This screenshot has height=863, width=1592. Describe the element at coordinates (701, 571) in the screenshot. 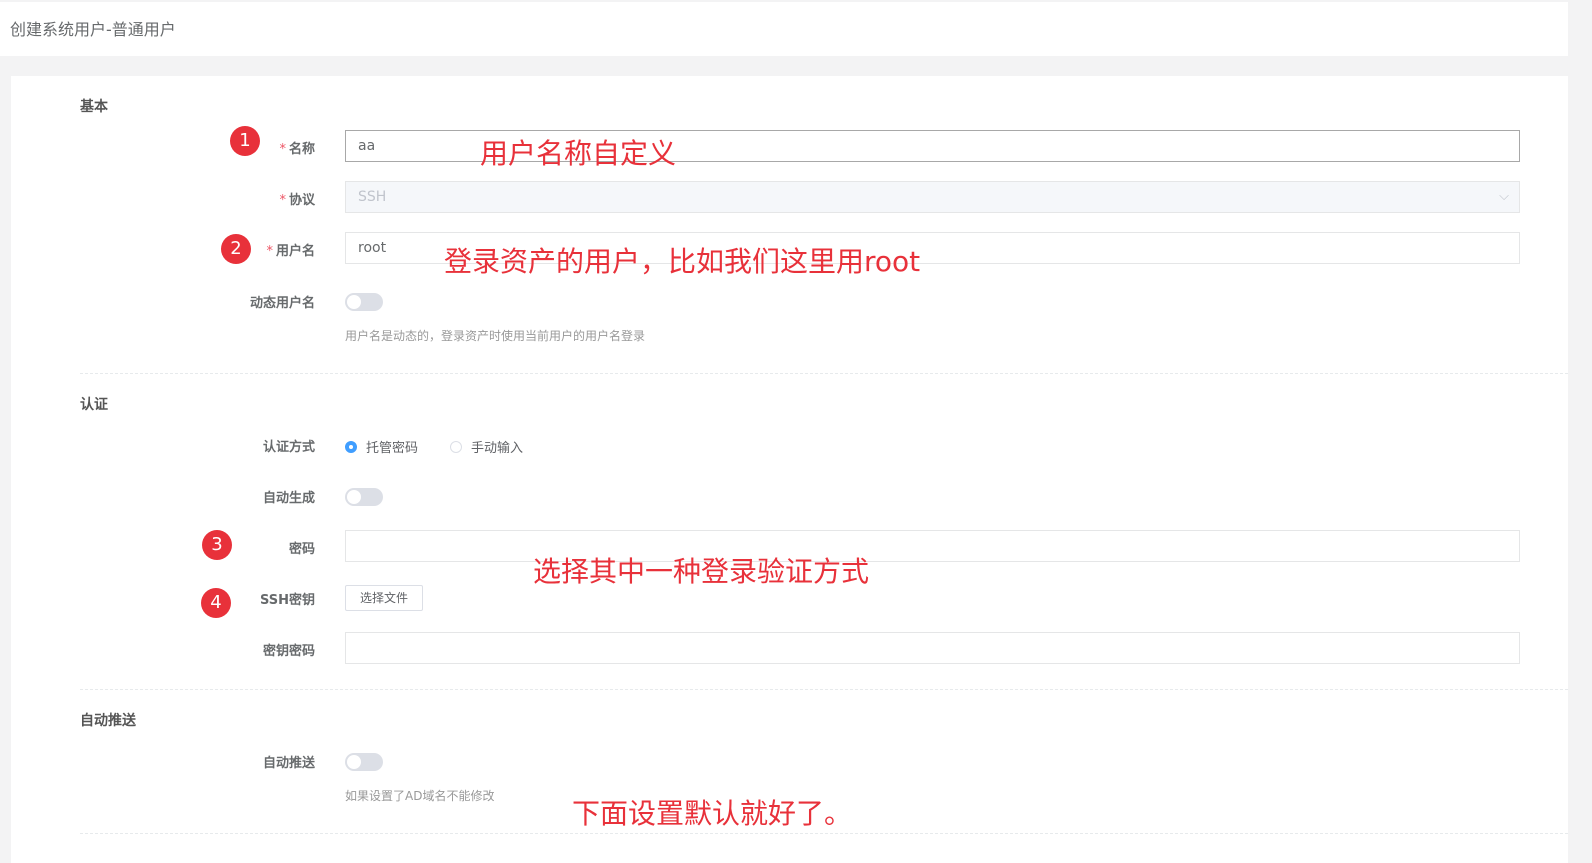

I see `annotation-note-auth: 选择其中一种登录验证方式` at that location.